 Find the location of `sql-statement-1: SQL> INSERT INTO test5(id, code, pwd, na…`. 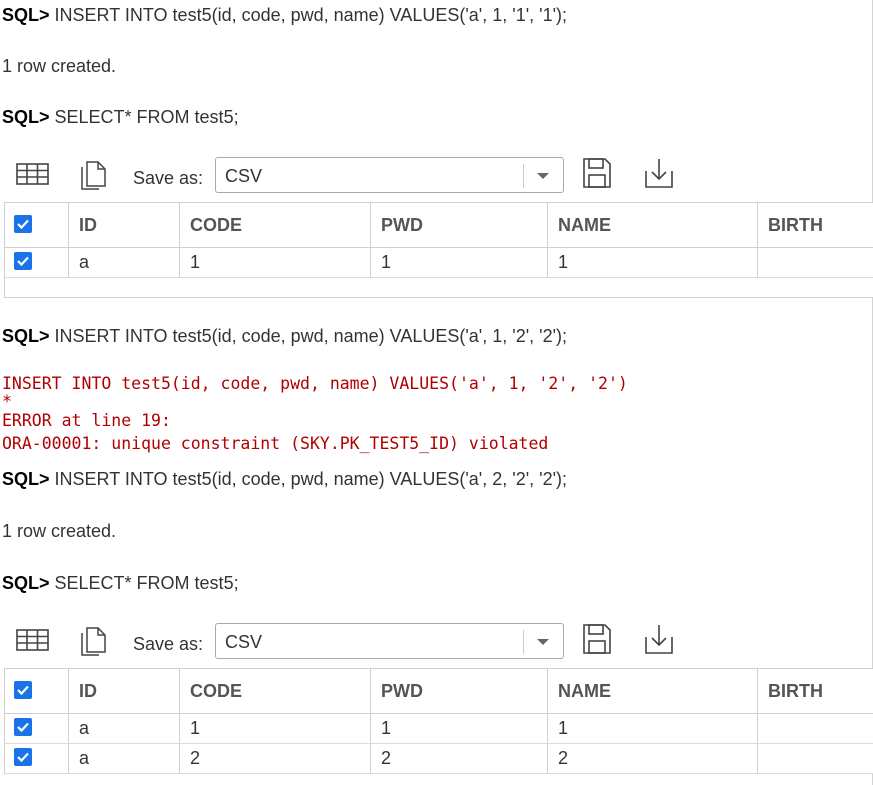

sql-statement-1: SQL> INSERT INTO test5(id, code, pwd, na… is located at coordinates (284, 15).